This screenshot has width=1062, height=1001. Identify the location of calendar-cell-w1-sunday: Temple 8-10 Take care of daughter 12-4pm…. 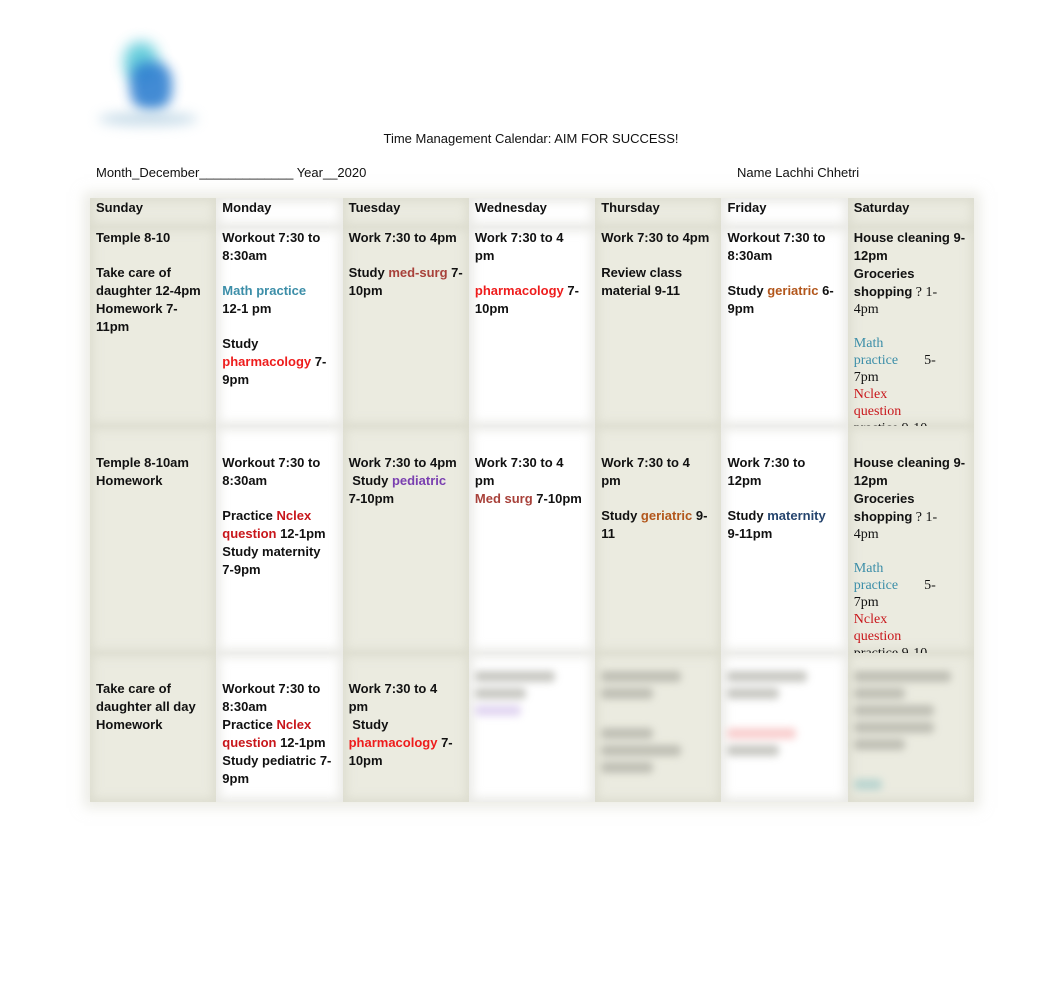
(153, 326).